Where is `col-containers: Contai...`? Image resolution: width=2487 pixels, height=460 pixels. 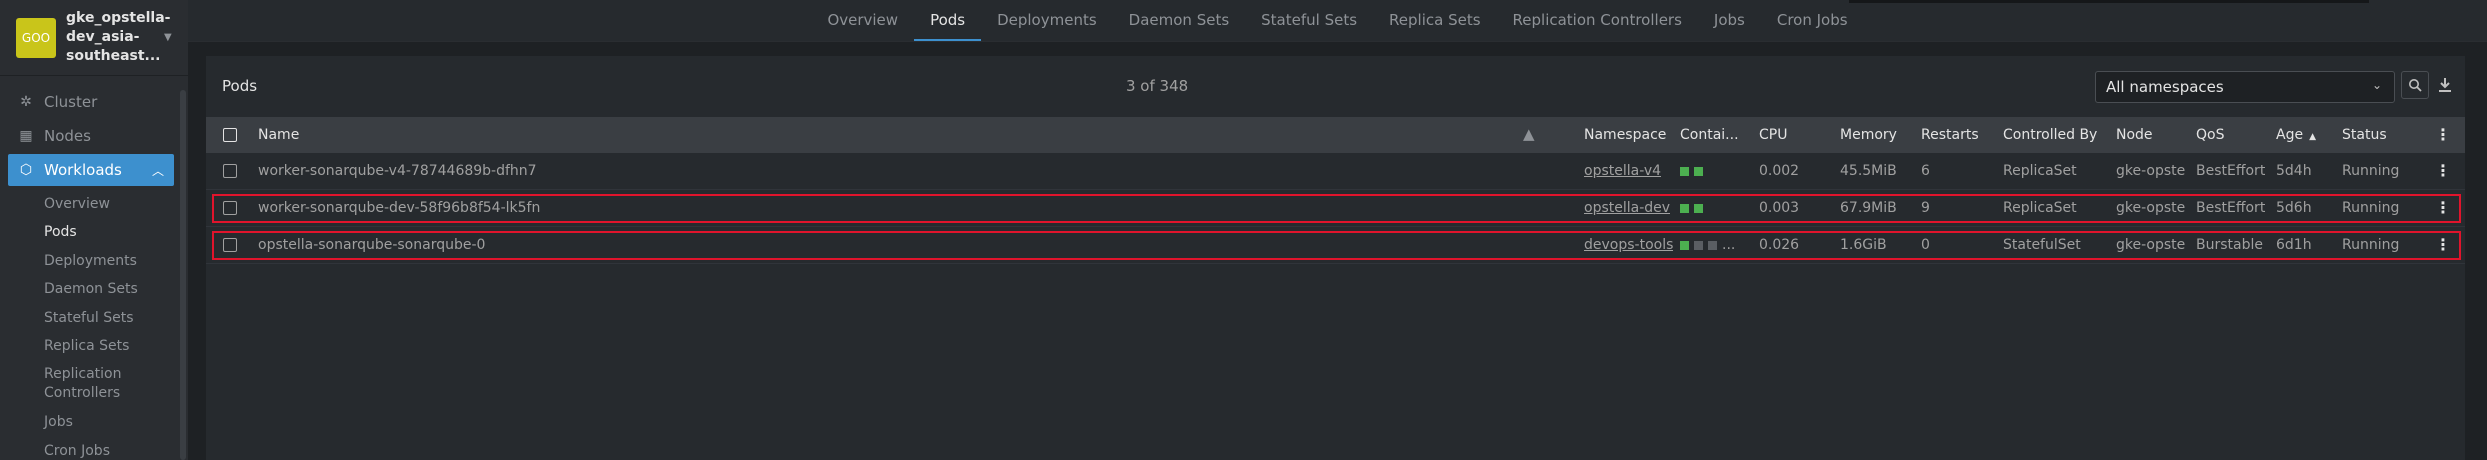 col-containers: Contai... is located at coordinates (1709, 135).